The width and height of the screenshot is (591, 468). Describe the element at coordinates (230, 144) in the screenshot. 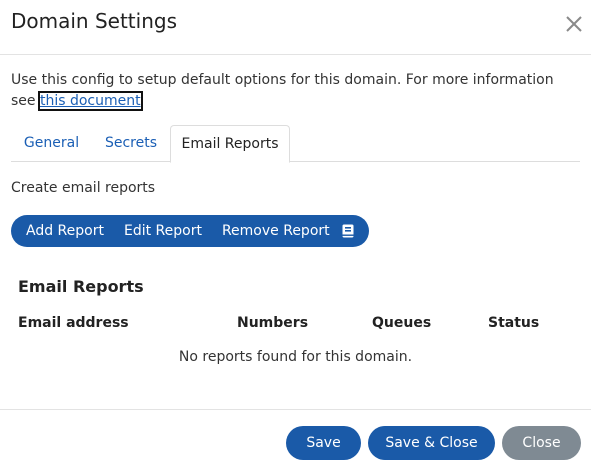

I see `tab-email-reports: Email Reports` at that location.